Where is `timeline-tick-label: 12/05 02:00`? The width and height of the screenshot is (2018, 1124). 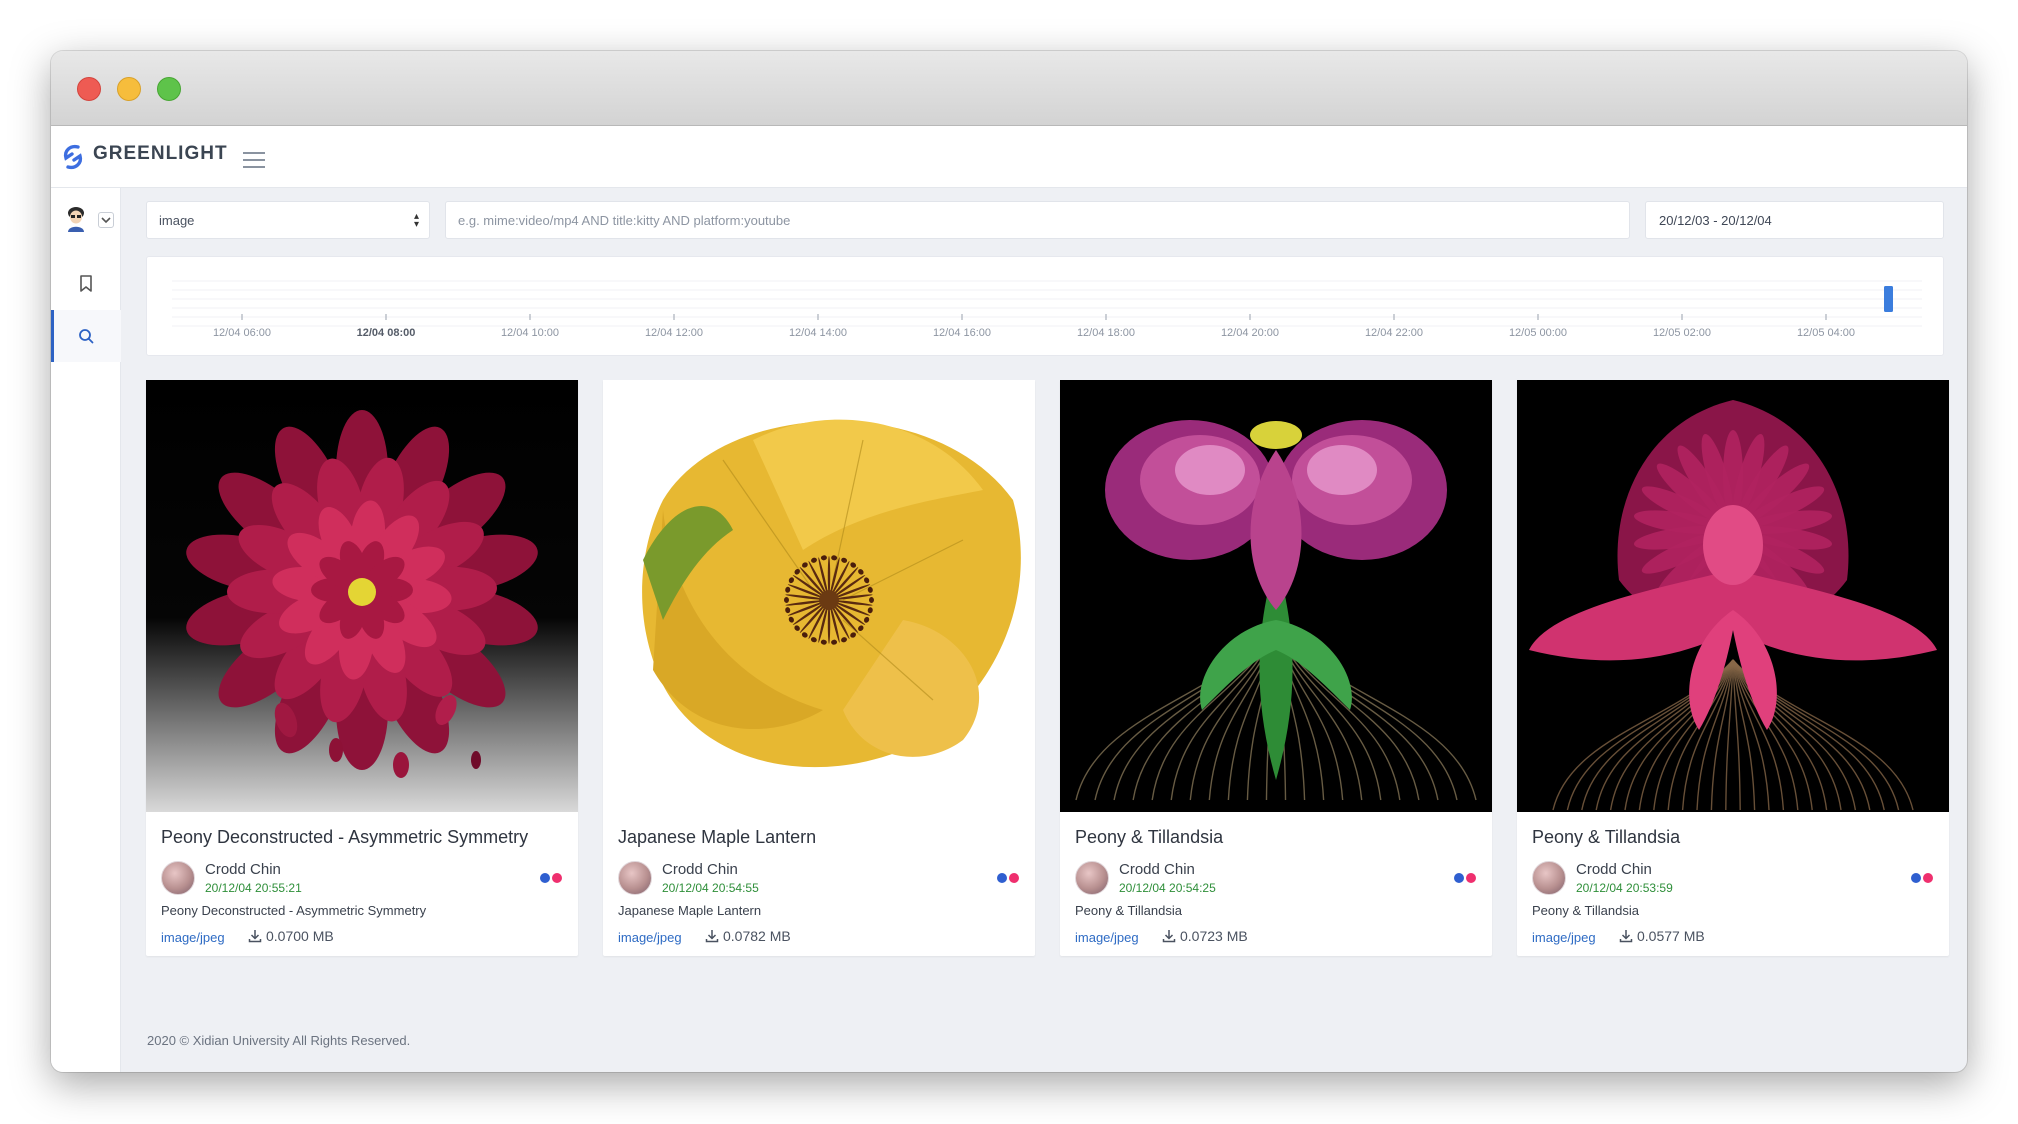
timeline-tick-label: 12/05 02:00 is located at coordinates (1682, 333).